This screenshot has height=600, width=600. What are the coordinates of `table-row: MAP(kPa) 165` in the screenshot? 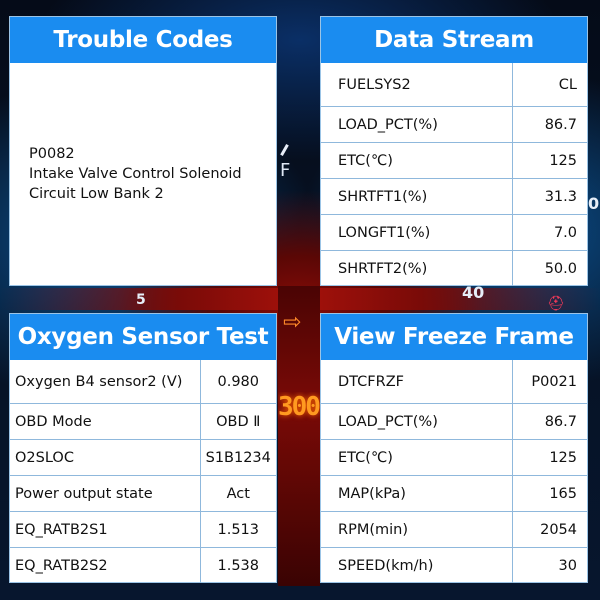 It's located at (454, 493).